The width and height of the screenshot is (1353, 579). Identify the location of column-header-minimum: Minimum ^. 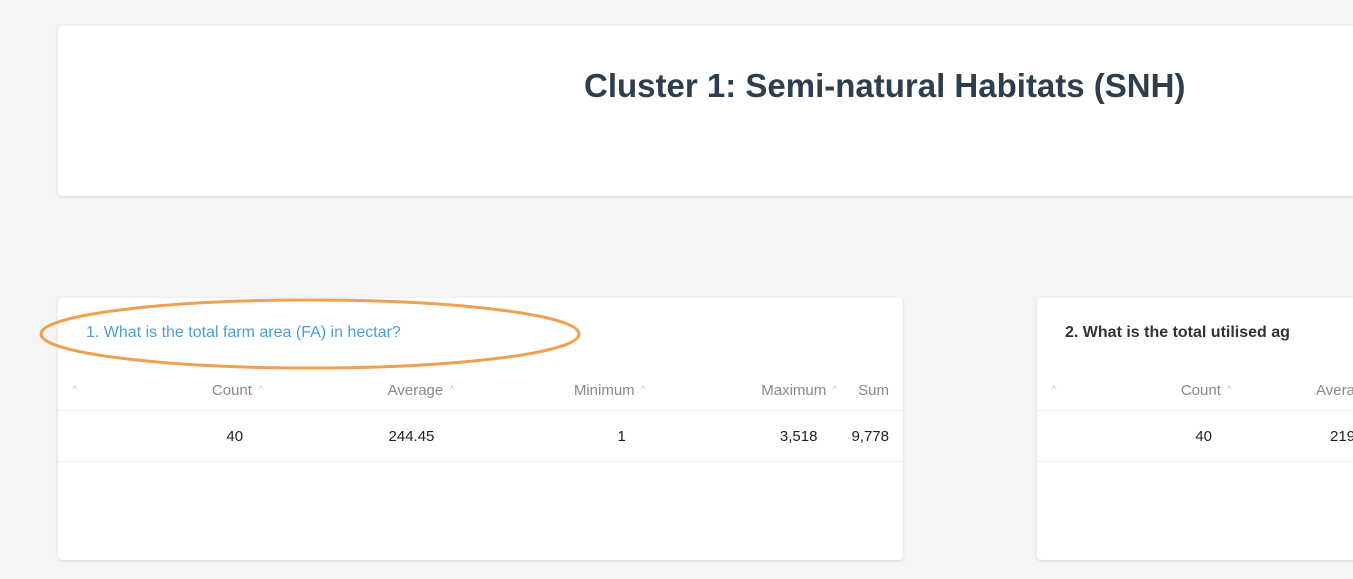
(564, 390).